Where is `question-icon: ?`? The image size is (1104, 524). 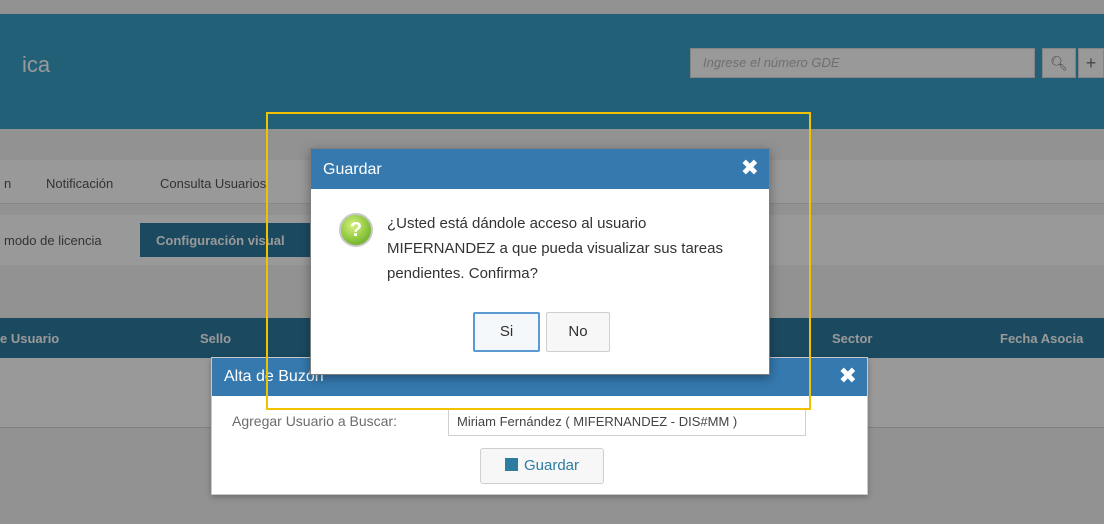
question-icon: ? is located at coordinates (356, 230).